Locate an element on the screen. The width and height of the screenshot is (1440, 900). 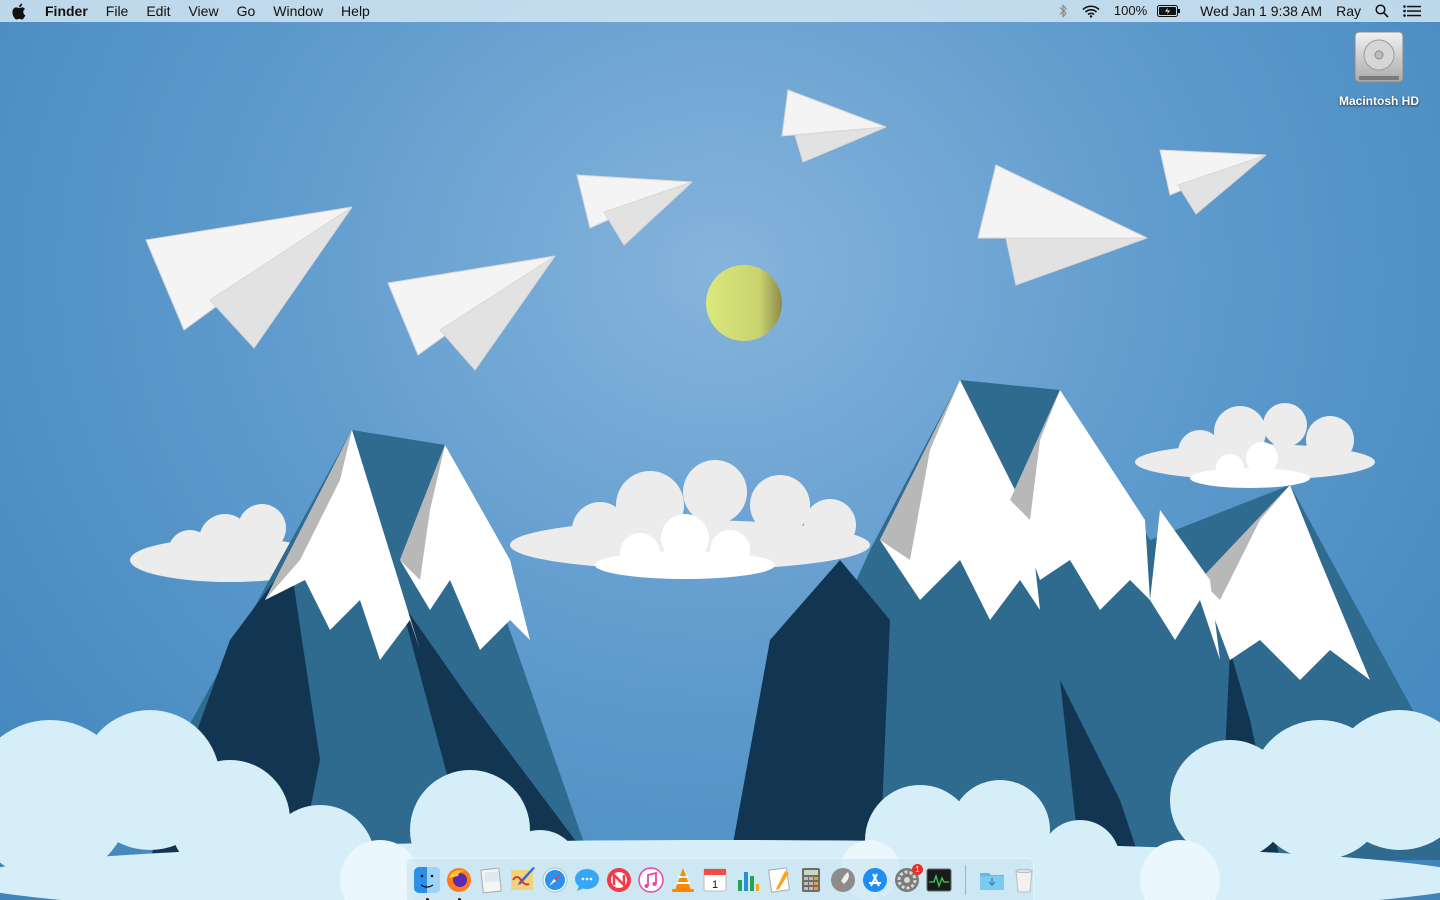
dock-app-vlc is located at coordinates (683, 880).